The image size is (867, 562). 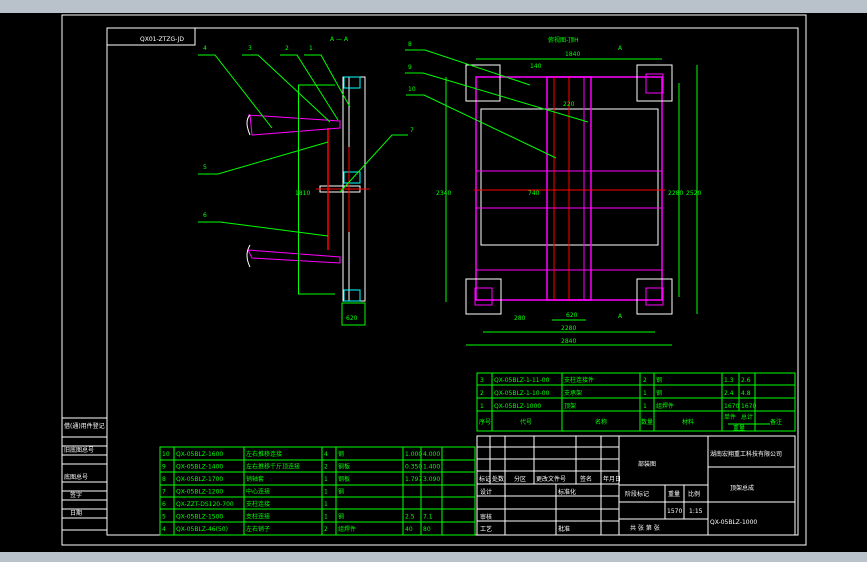 What do you see at coordinates (526, 422) in the screenshot?
I see `svg-text: 代号` at bounding box center [526, 422].